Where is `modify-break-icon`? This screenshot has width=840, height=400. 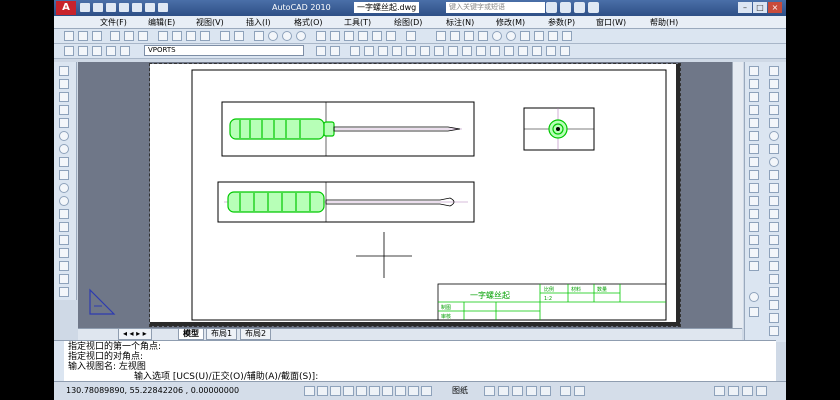
modify-break-icon is located at coordinates (754, 214).